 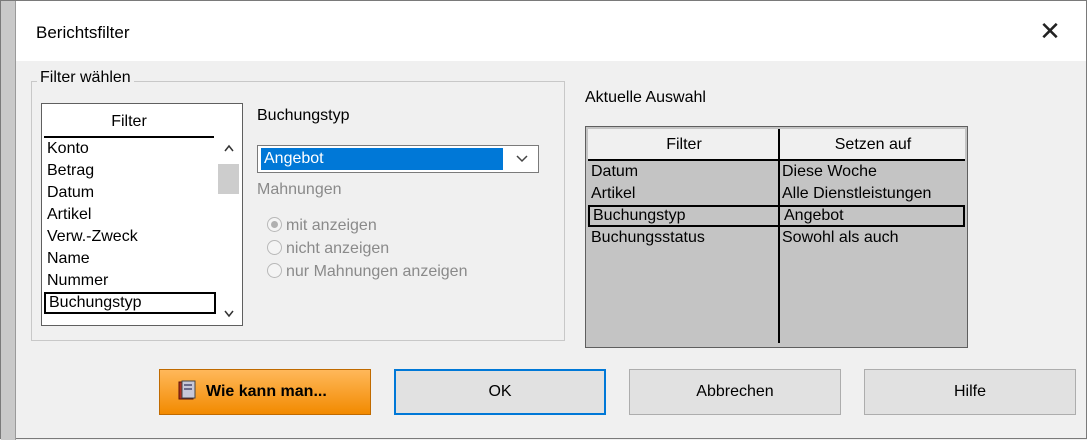 What do you see at coordinates (187, 387) in the screenshot?
I see `book-icon` at bounding box center [187, 387].